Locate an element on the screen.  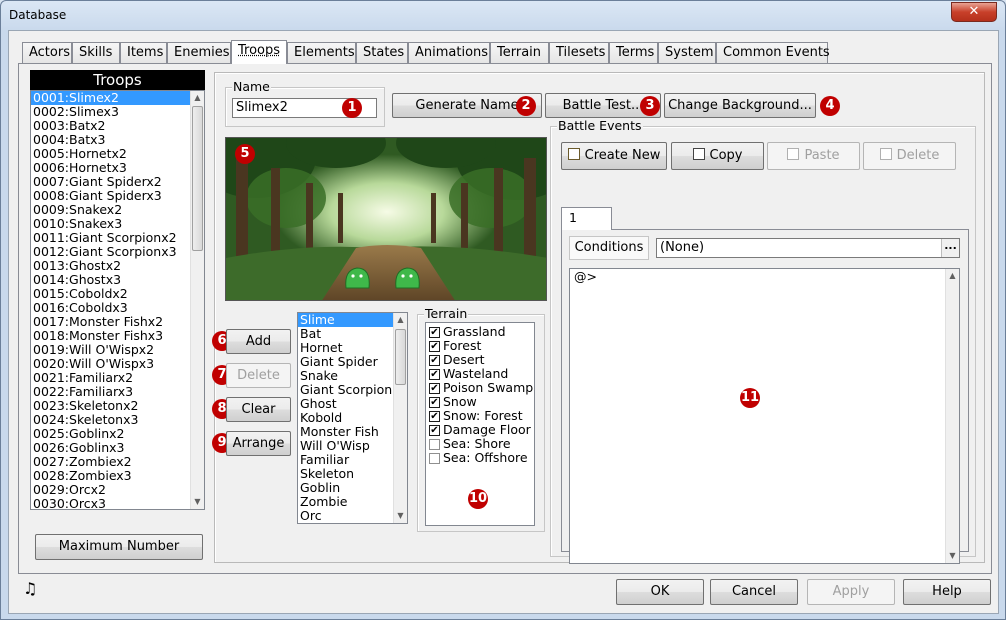
troop-list-item: 0005:Hornetx2 is located at coordinates (117, 154).